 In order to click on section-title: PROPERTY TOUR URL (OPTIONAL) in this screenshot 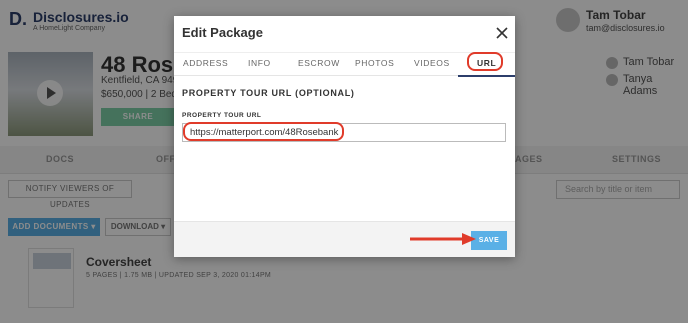, I will do `click(268, 93)`.